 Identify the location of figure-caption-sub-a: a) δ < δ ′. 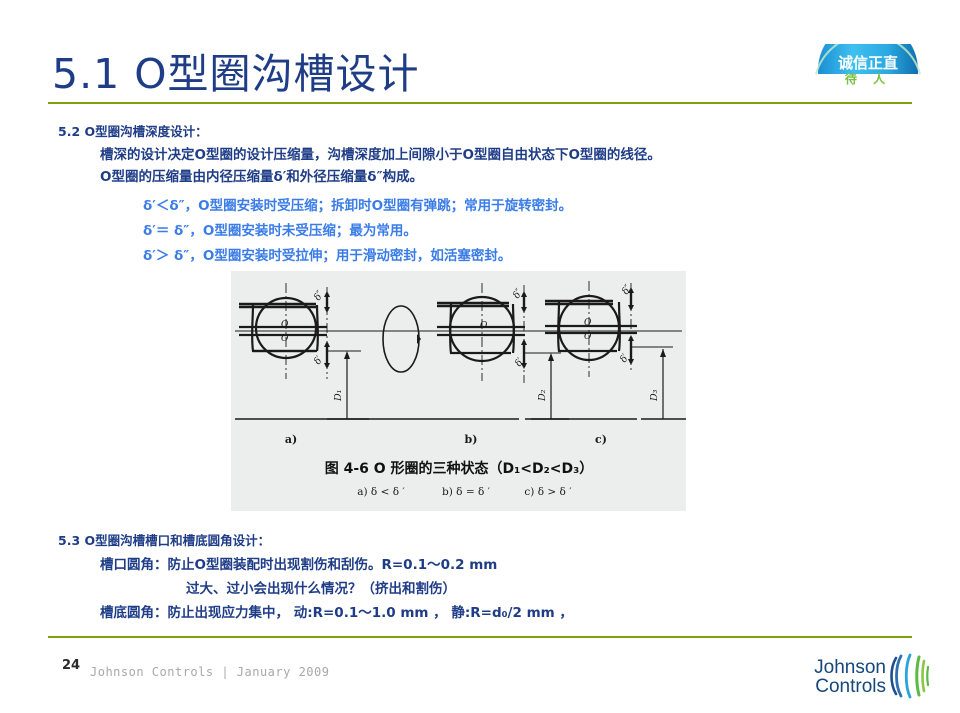
(381, 492).